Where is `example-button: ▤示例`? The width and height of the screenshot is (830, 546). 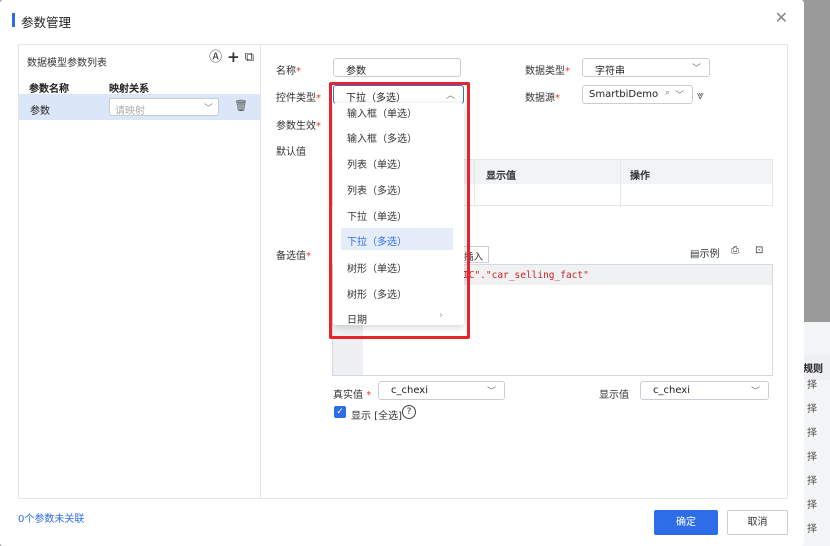
example-button: ▤示例 is located at coordinates (704, 252).